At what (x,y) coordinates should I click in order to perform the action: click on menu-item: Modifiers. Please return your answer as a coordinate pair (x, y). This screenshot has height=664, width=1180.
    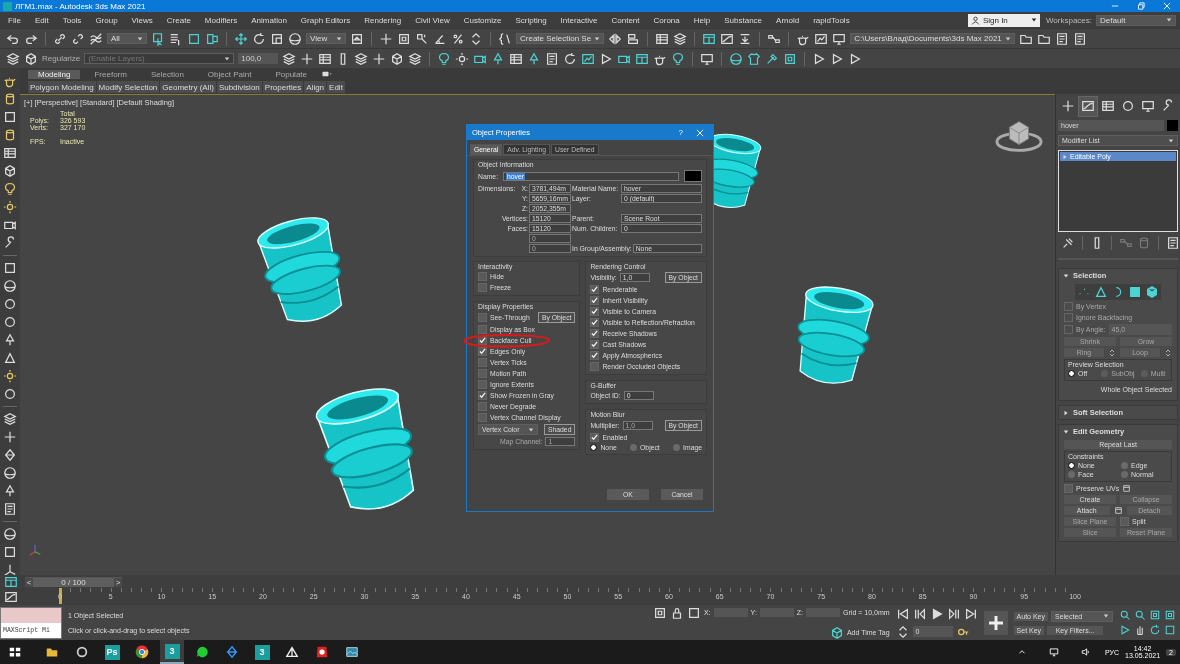
    Looking at the image, I should click on (221, 20).